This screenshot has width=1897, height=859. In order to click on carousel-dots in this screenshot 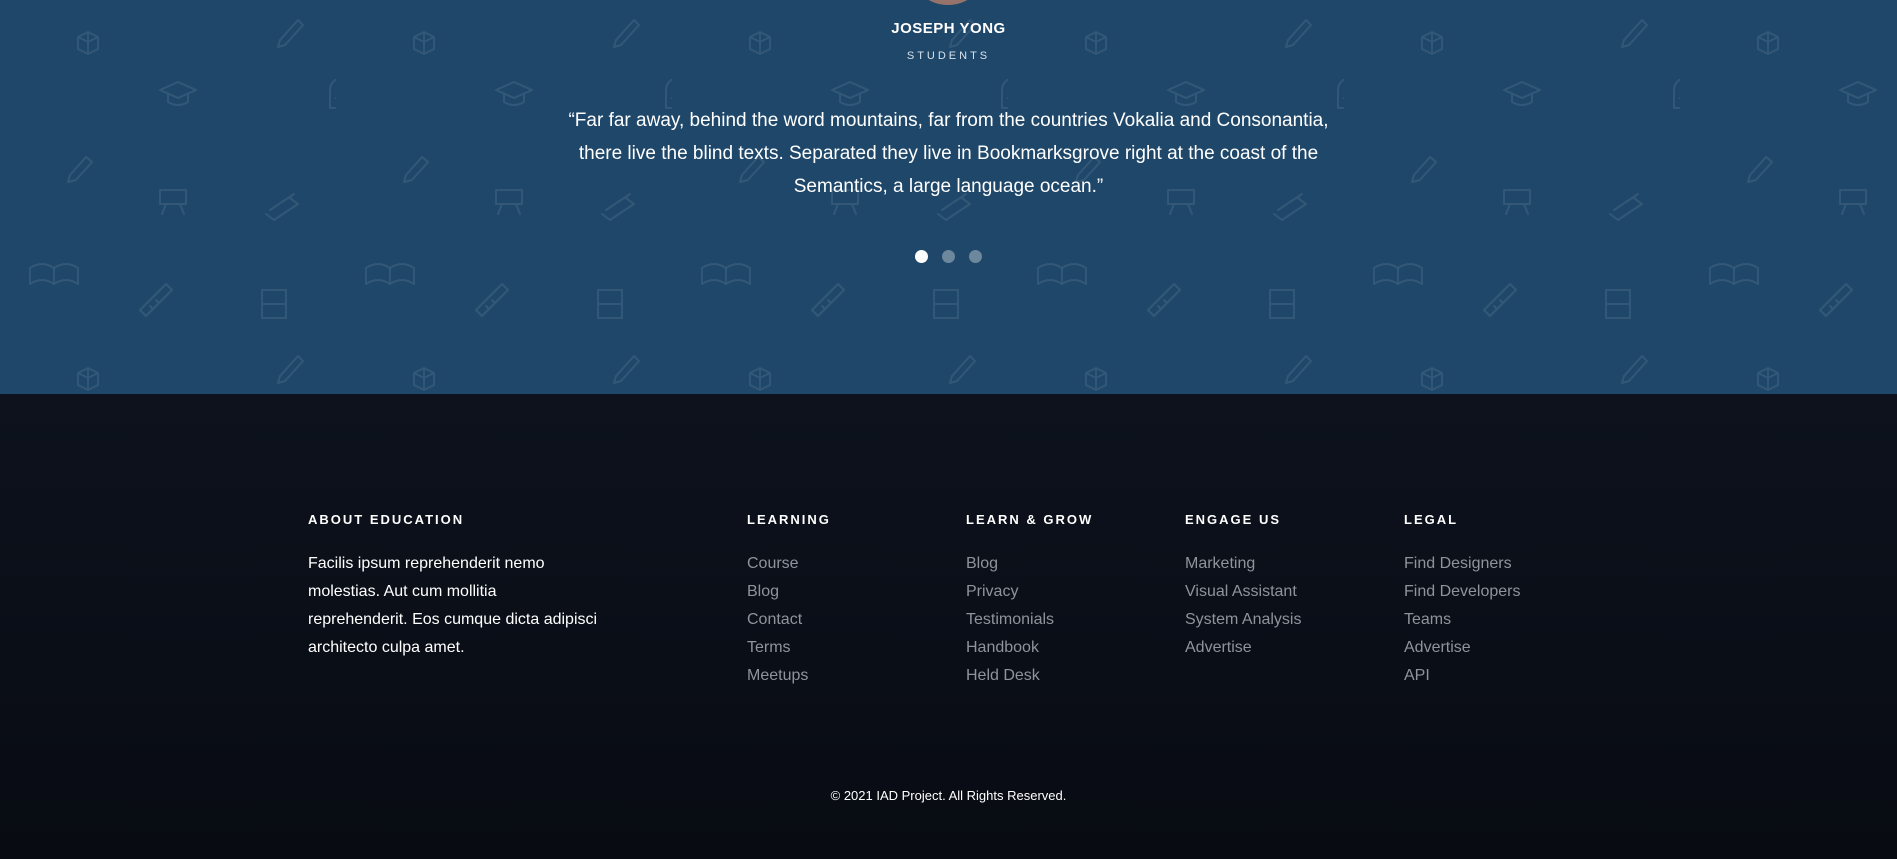, I will do `click(948, 256)`.